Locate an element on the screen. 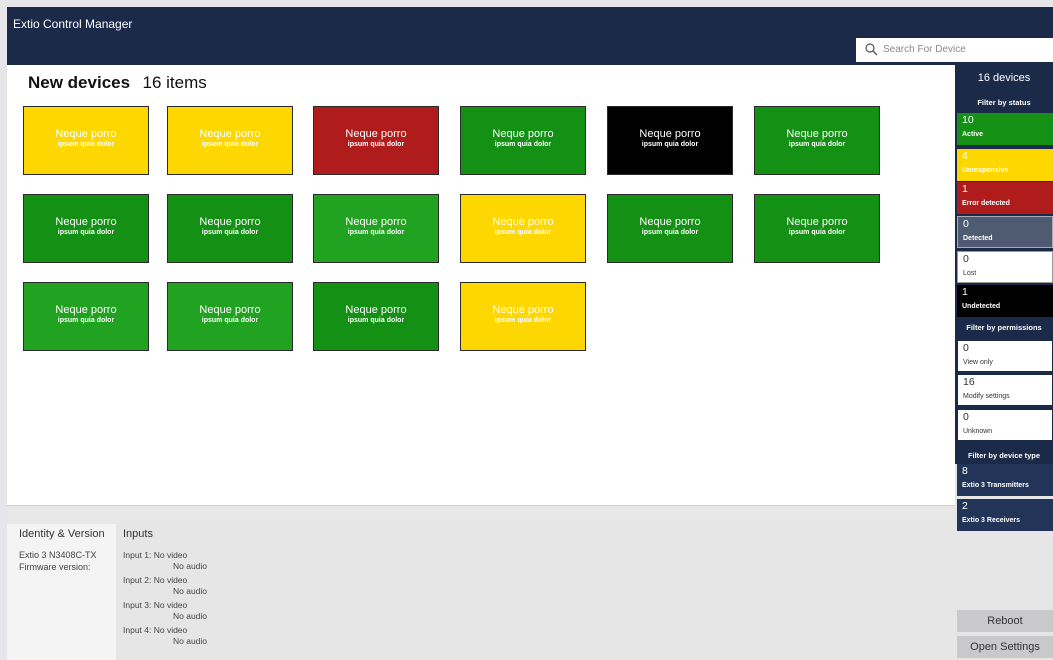  filter-lost: 0 Lost is located at coordinates (1005, 267).